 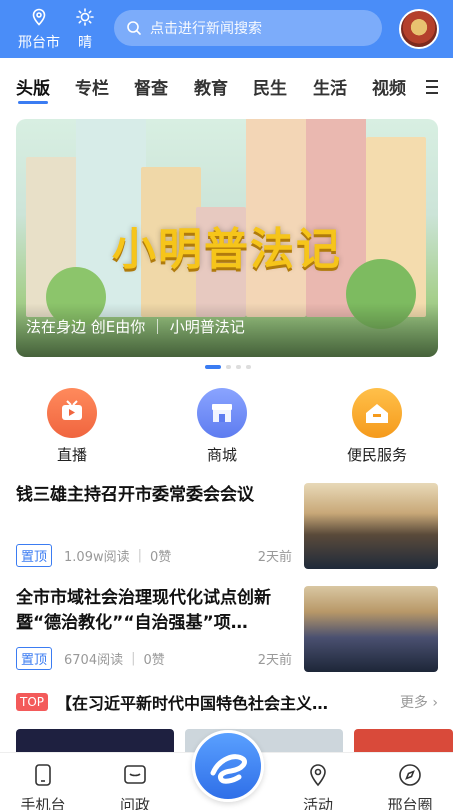 I want to click on home-icon, so click(x=377, y=413).